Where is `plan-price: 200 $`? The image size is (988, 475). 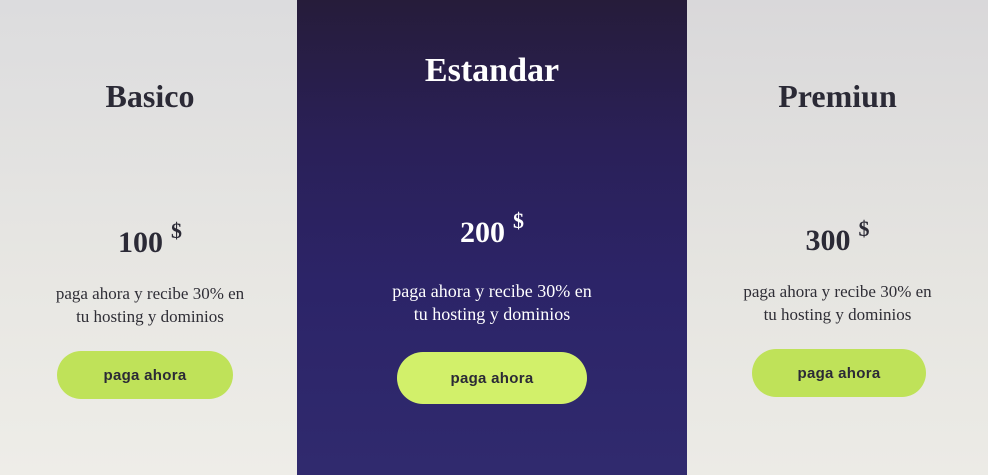
plan-price: 200 $ is located at coordinates (492, 229).